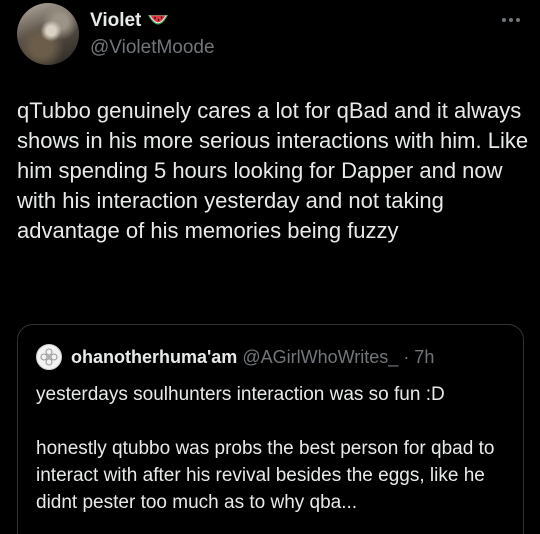 This screenshot has height=534, width=540. I want to click on ellipsis-icon, so click(504, 20).